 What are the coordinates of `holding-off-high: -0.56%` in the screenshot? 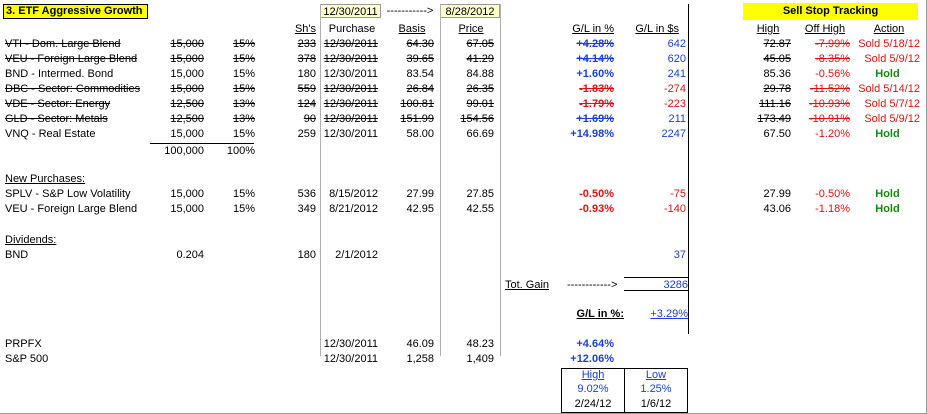 It's located at (832, 74).